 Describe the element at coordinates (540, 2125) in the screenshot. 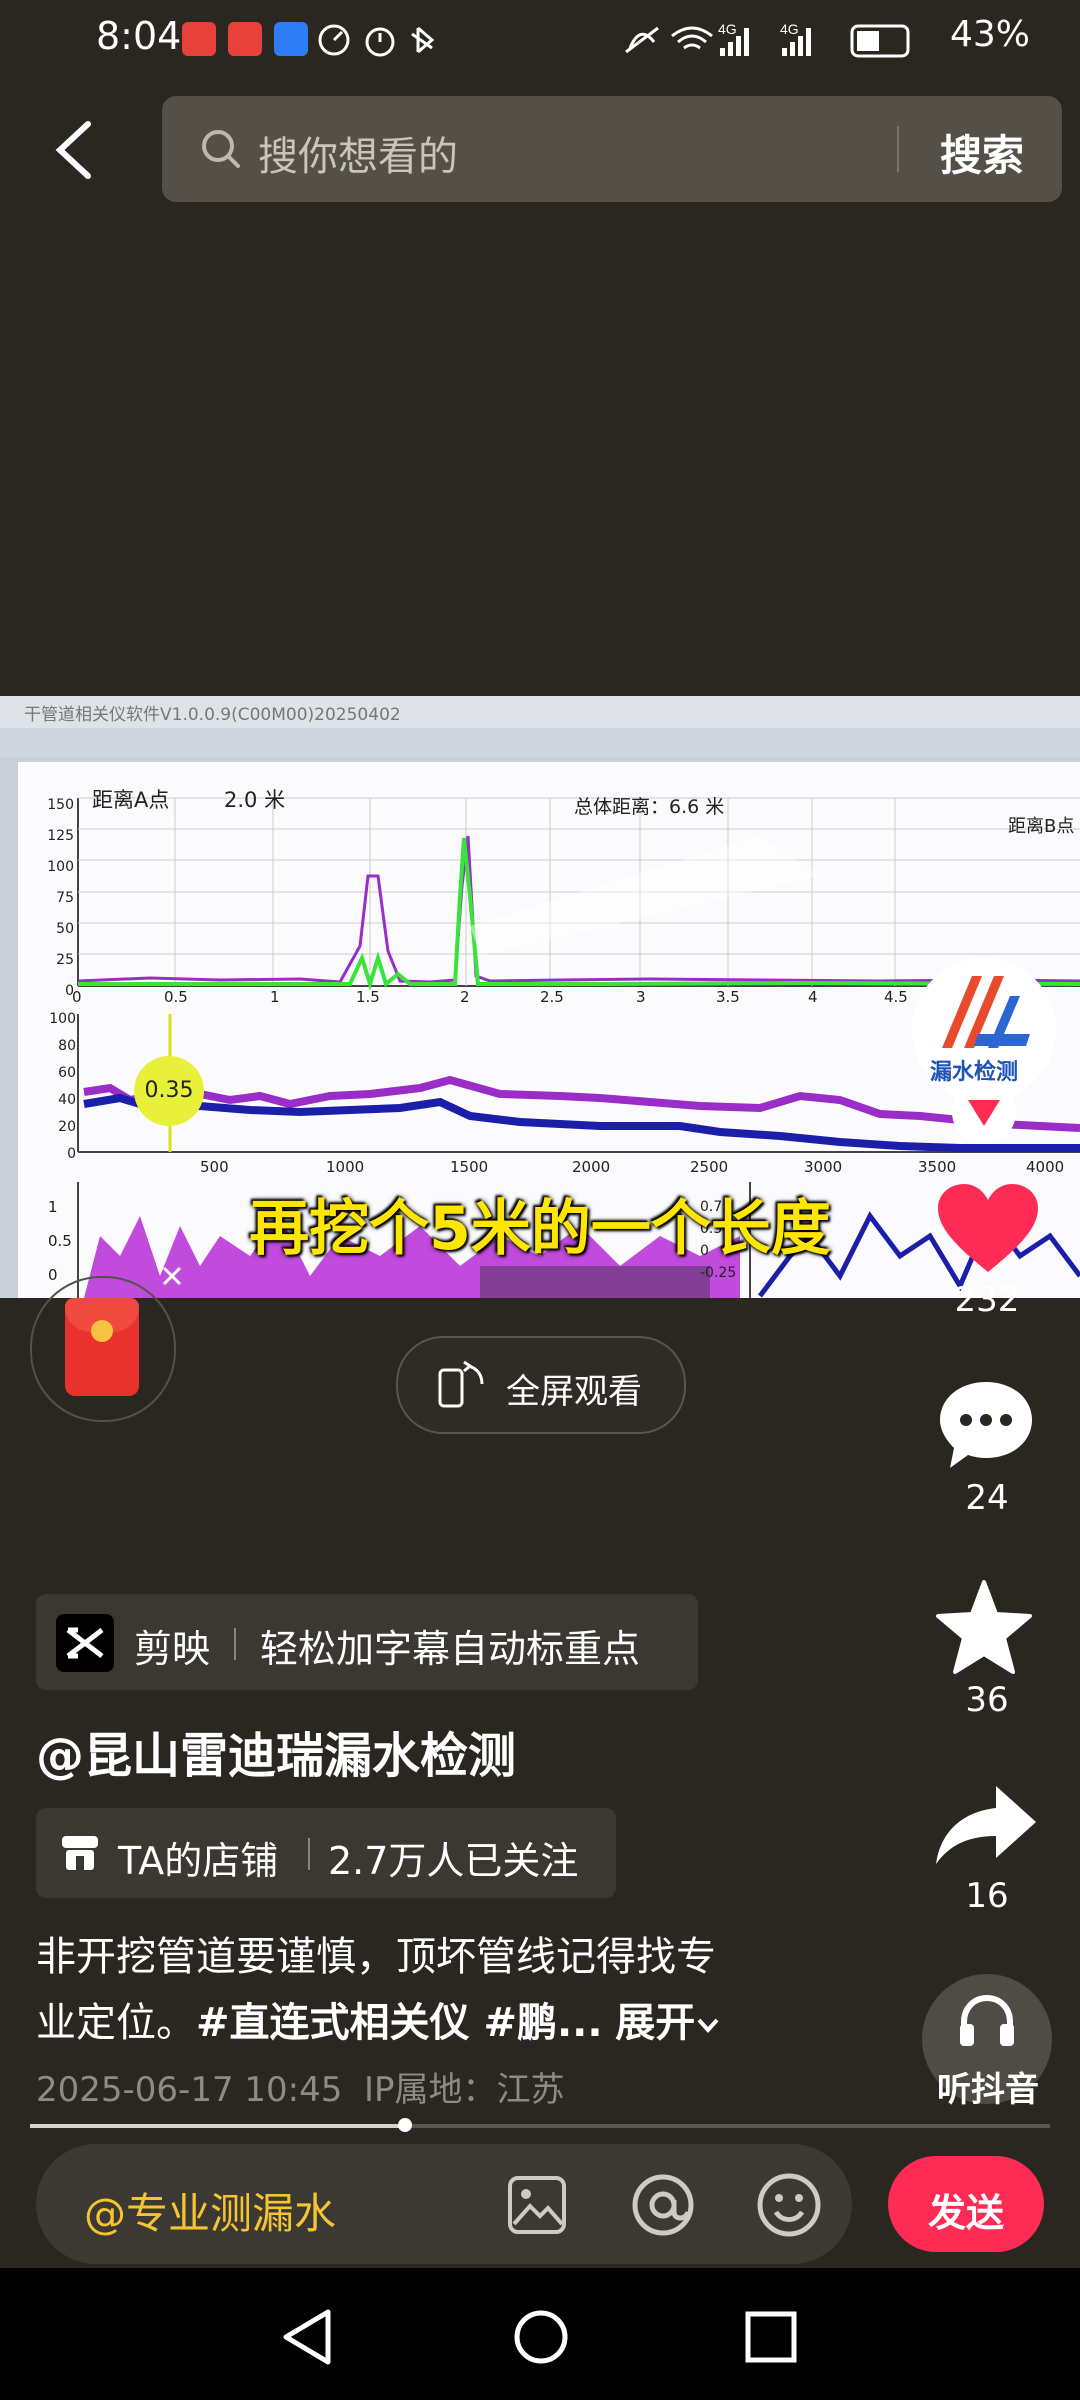

I see `video-progress-track` at that location.